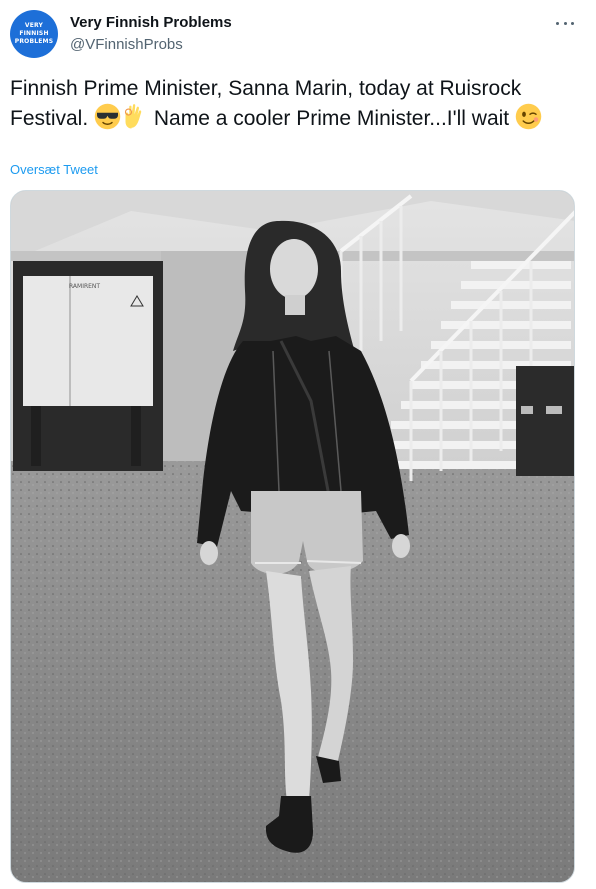  What do you see at coordinates (331, 118) in the screenshot?
I see `tweet-text-part: Name a cooler Prime Minister...I'll wait` at bounding box center [331, 118].